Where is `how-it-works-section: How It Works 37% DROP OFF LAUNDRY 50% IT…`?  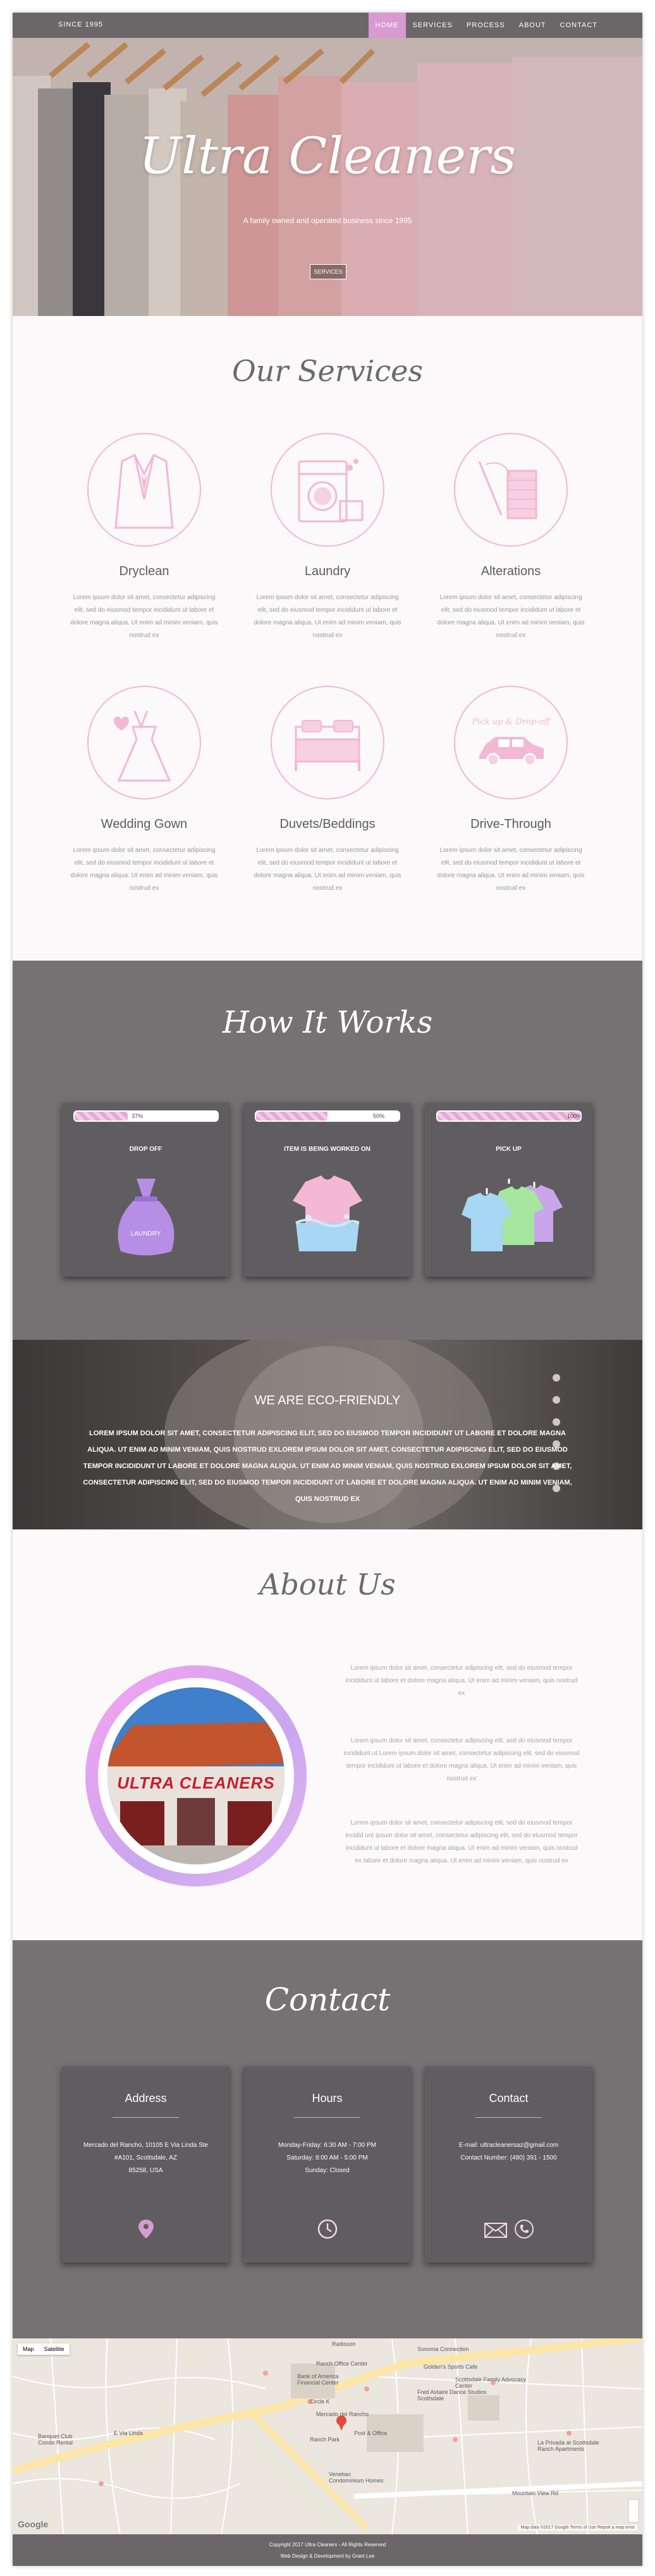 how-it-works-section: How It Works 37% DROP OFF LAUNDRY 50% IT… is located at coordinates (327, 1150).